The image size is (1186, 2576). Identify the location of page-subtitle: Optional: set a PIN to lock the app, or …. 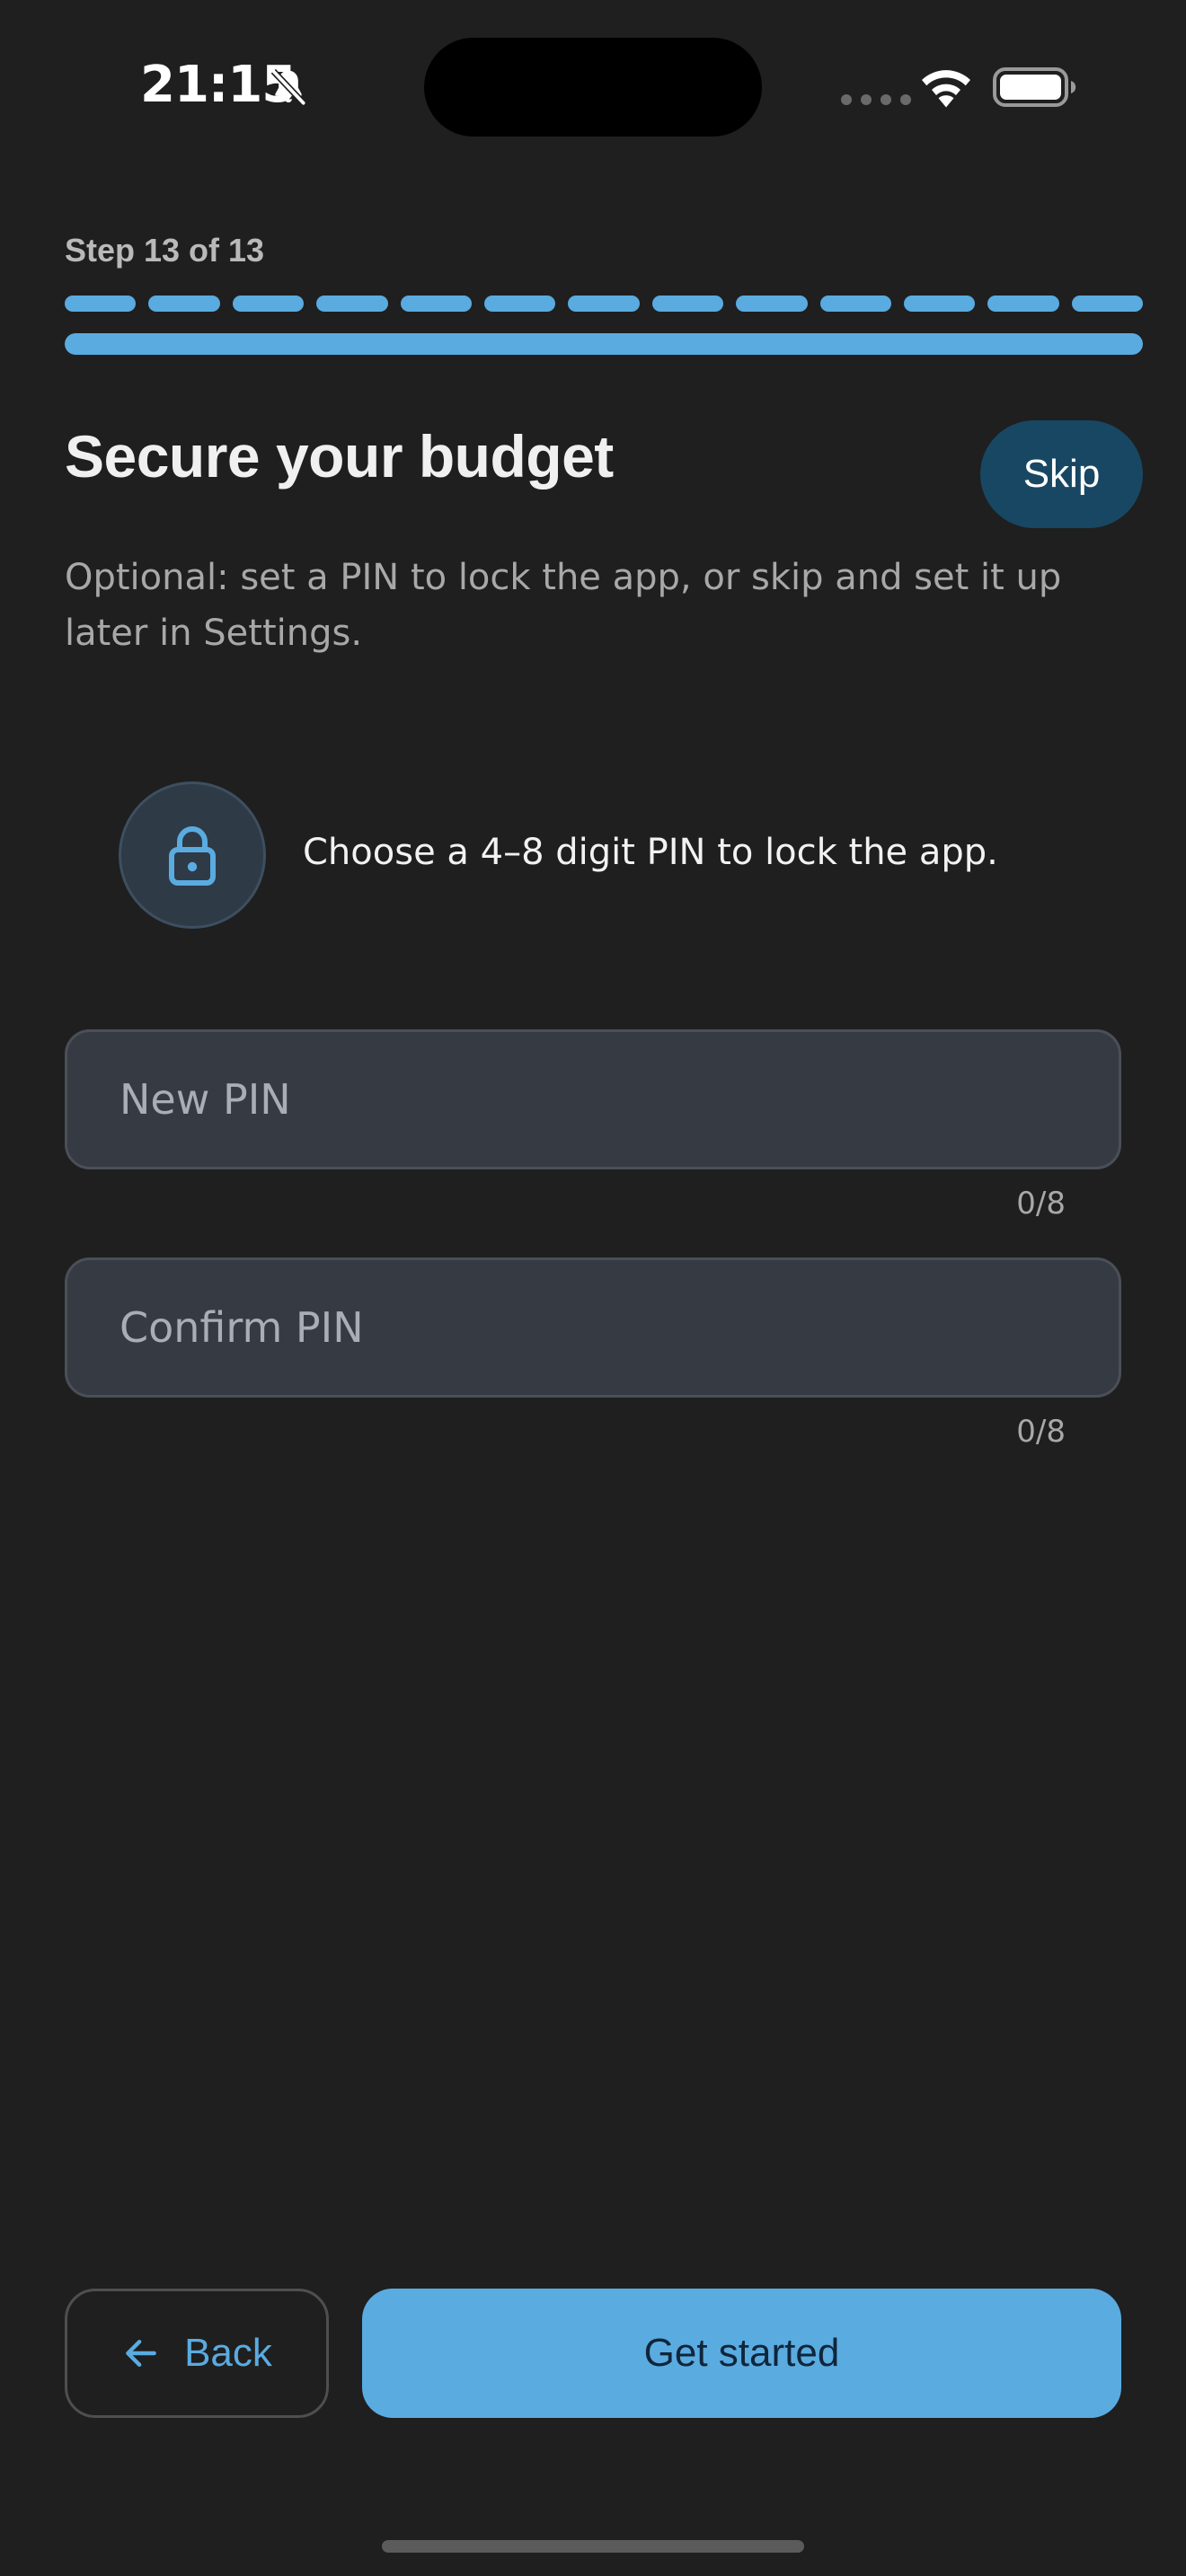
(563, 605).